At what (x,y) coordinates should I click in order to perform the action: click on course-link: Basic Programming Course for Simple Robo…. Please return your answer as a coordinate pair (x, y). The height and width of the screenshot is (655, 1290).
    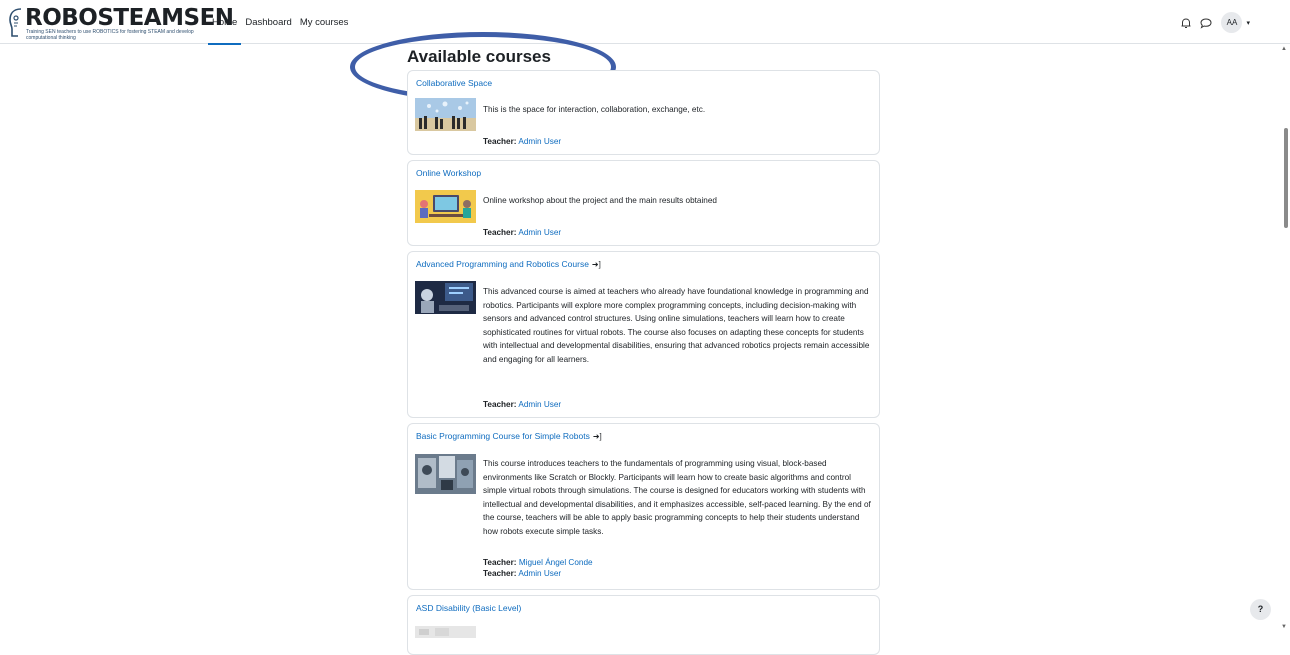
    Looking at the image, I should click on (509, 436).